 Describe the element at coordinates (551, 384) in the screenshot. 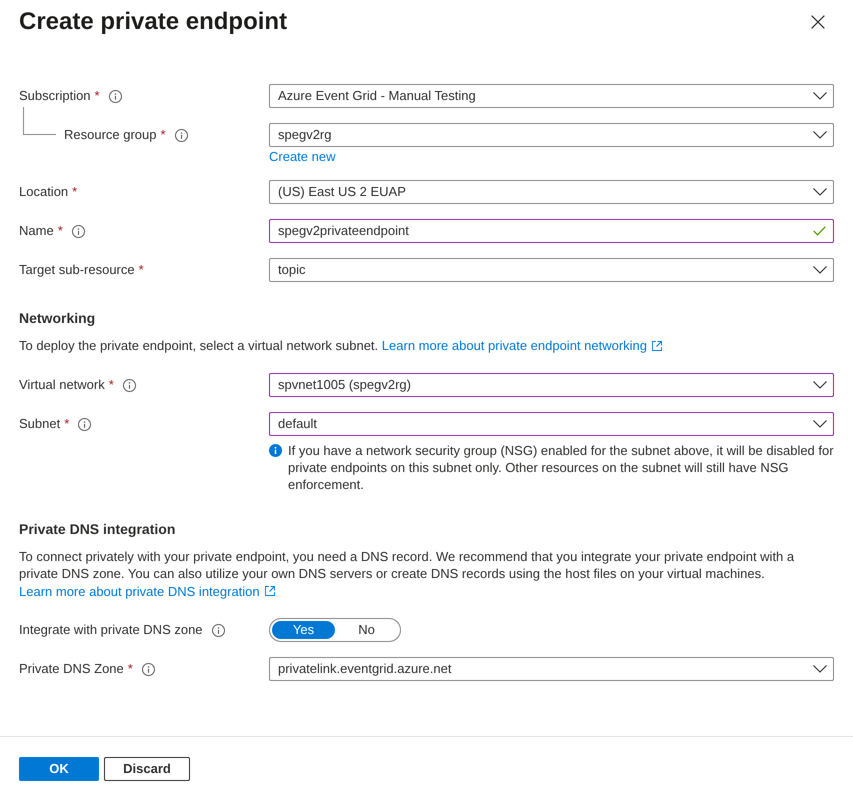

I see `dropdown: spvnet1005 (spegv2rg)` at that location.